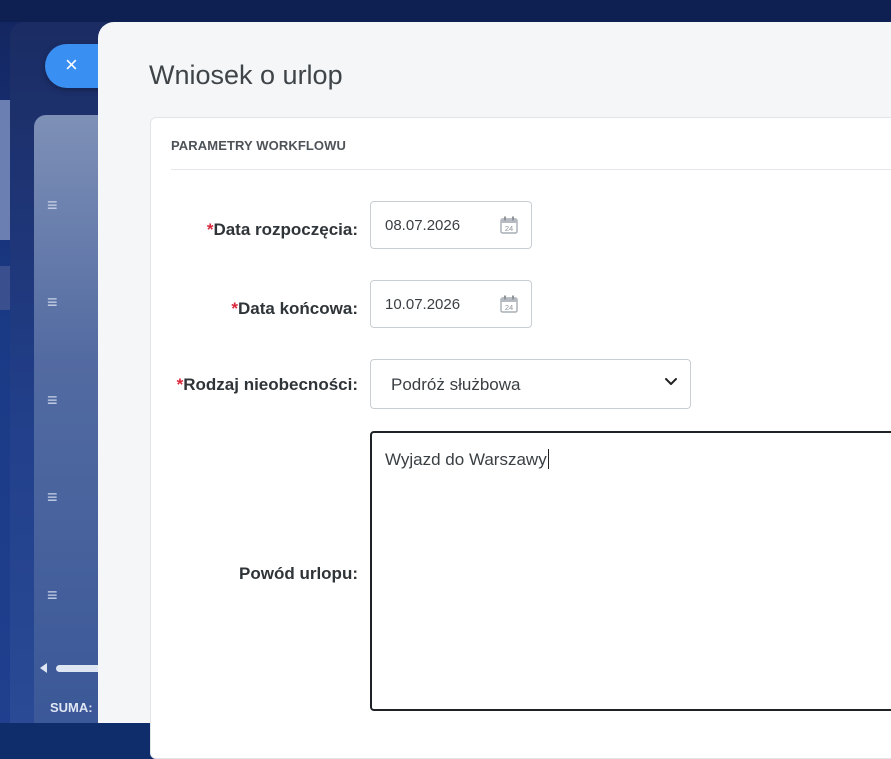  What do you see at coordinates (423, 225) in the screenshot?
I see `start-date-value: 08.07.2026` at bounding box center [423, 225].